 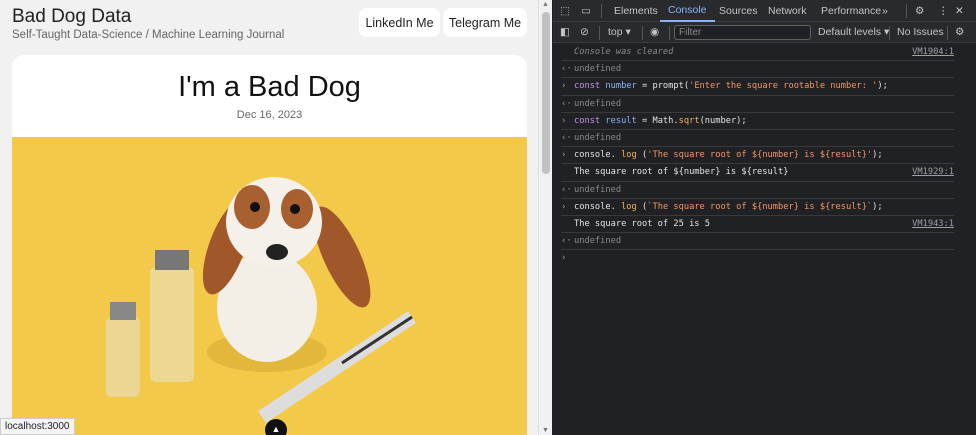 What do you see at coordinates (757, 53) in the screenshot?
I see `console-row-info: Console was cleared VM1904:1` at bounding box center [757, 53].